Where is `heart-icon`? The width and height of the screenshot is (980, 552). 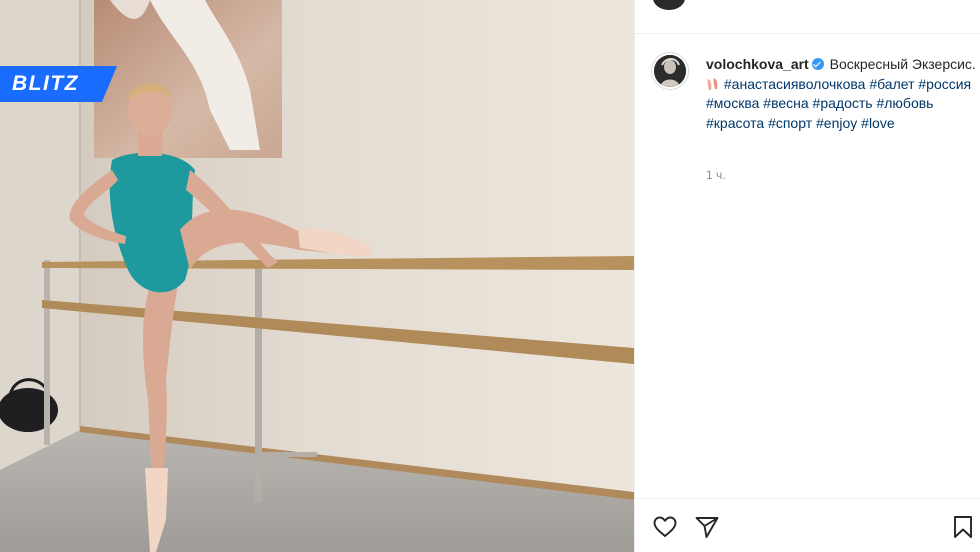 heart-icon is located at coordinates (665, 526).